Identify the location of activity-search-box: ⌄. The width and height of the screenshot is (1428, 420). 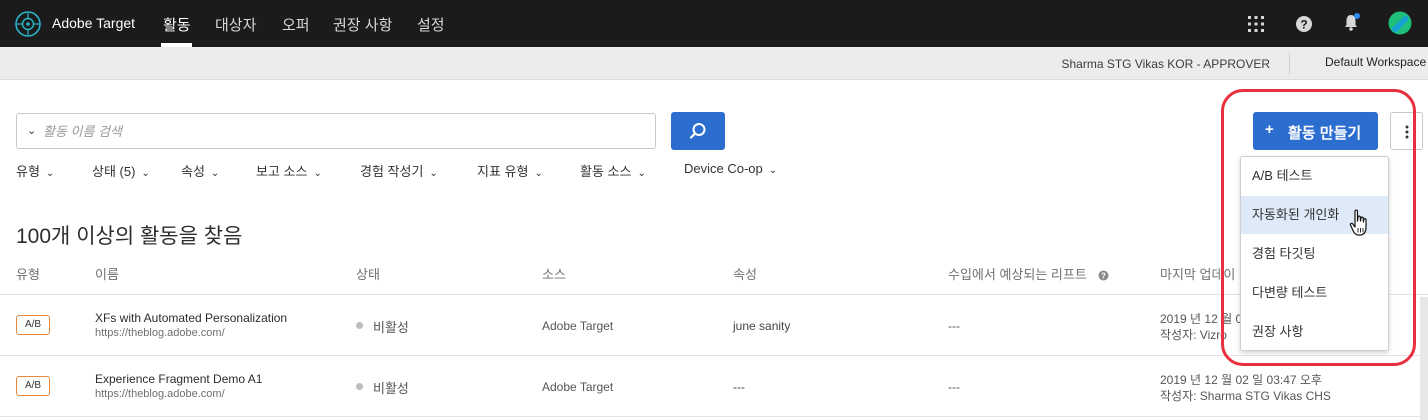
(336, 131).